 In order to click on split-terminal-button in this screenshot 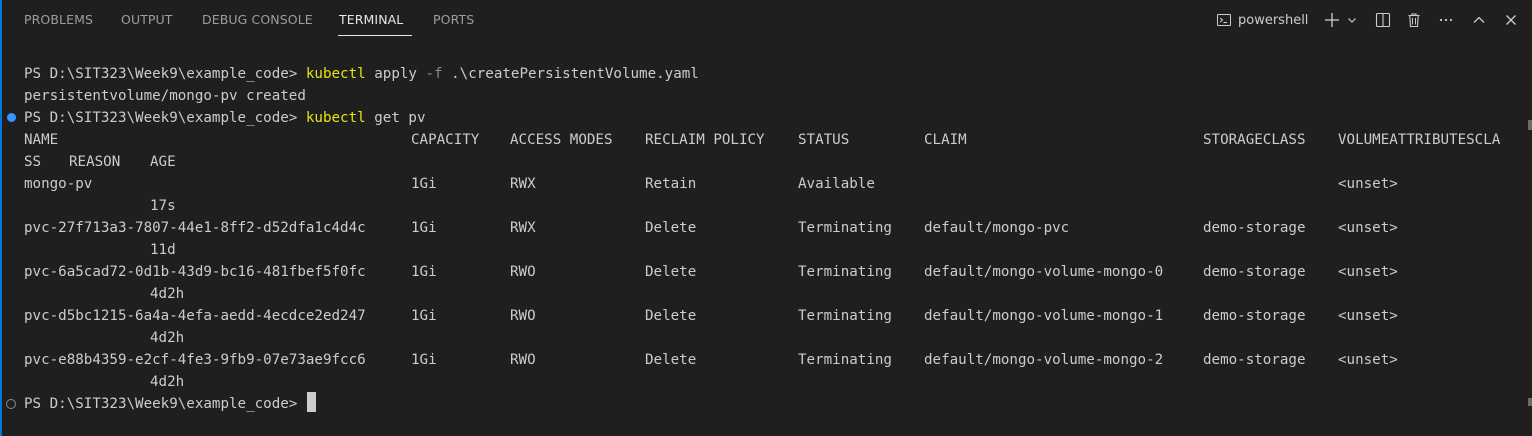, I will do `click(1383, 20)`.